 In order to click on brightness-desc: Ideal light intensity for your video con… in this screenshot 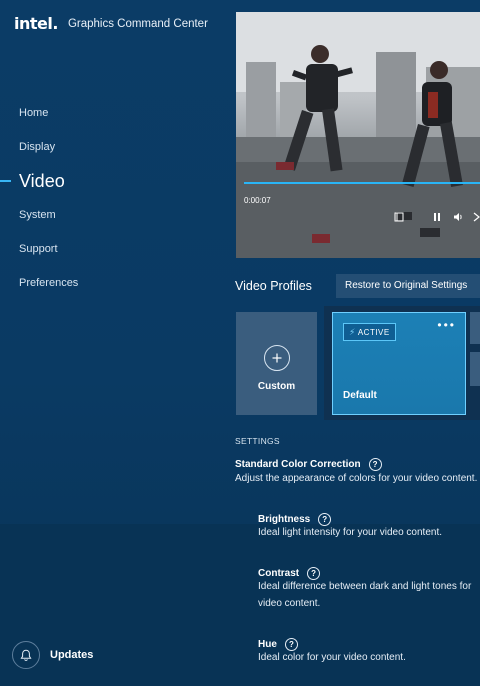, I will do `click(350, 532)`.